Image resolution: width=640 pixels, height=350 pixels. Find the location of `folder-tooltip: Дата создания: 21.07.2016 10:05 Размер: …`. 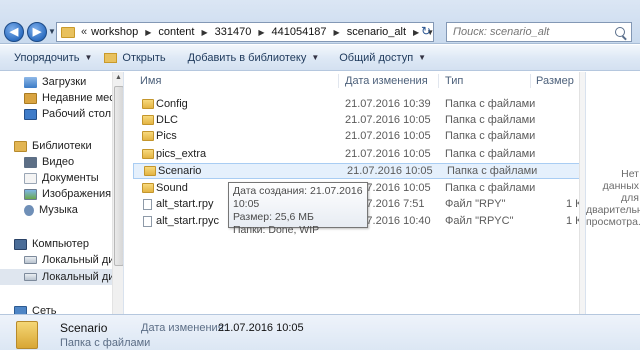

folder-tooltip: Дата создания: 21.07.2016 10:05 Размер: … is located at coordinates (298, 209).